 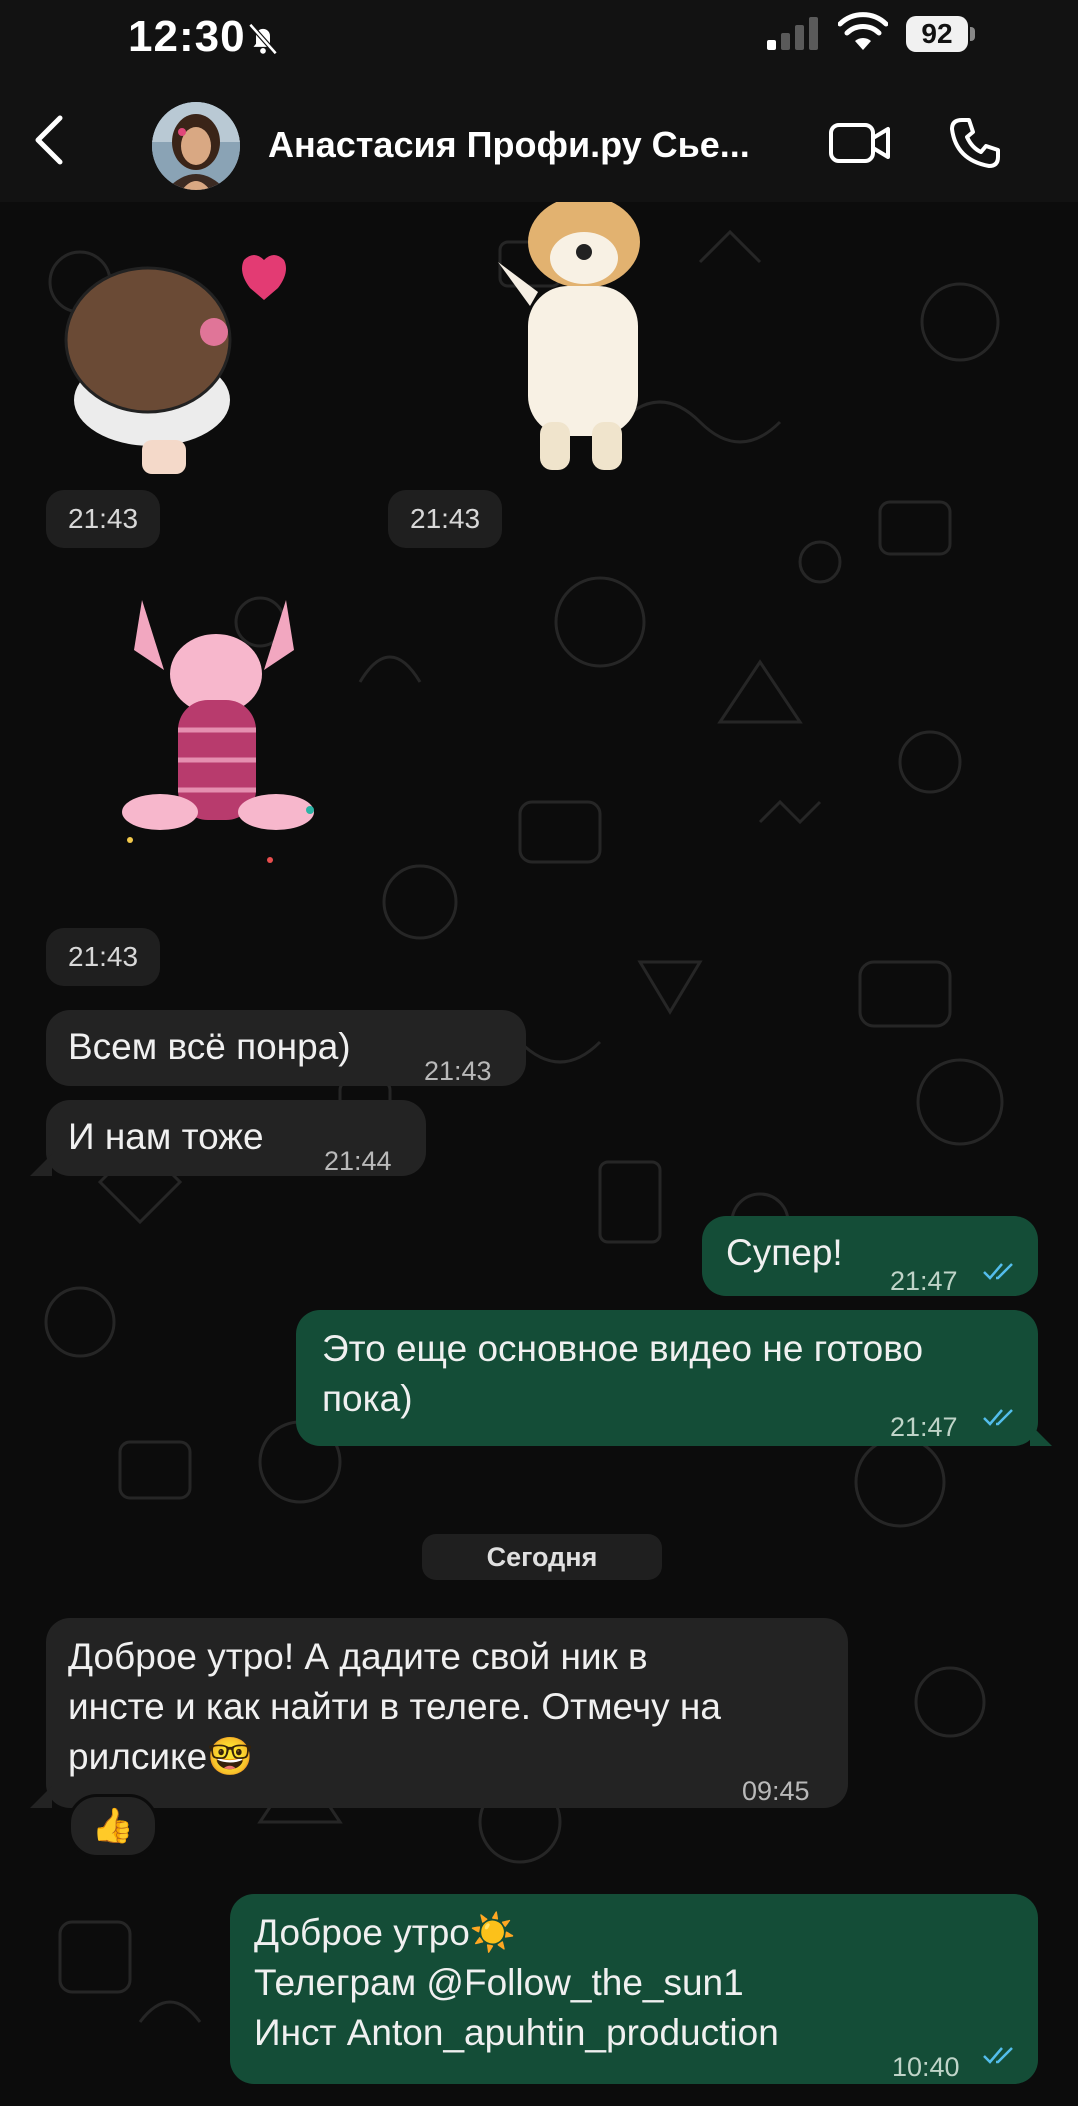 What do you see at coordinates (972, 34) in the screenshot?
I see `battery-tip` at bounding box center [972, 34].